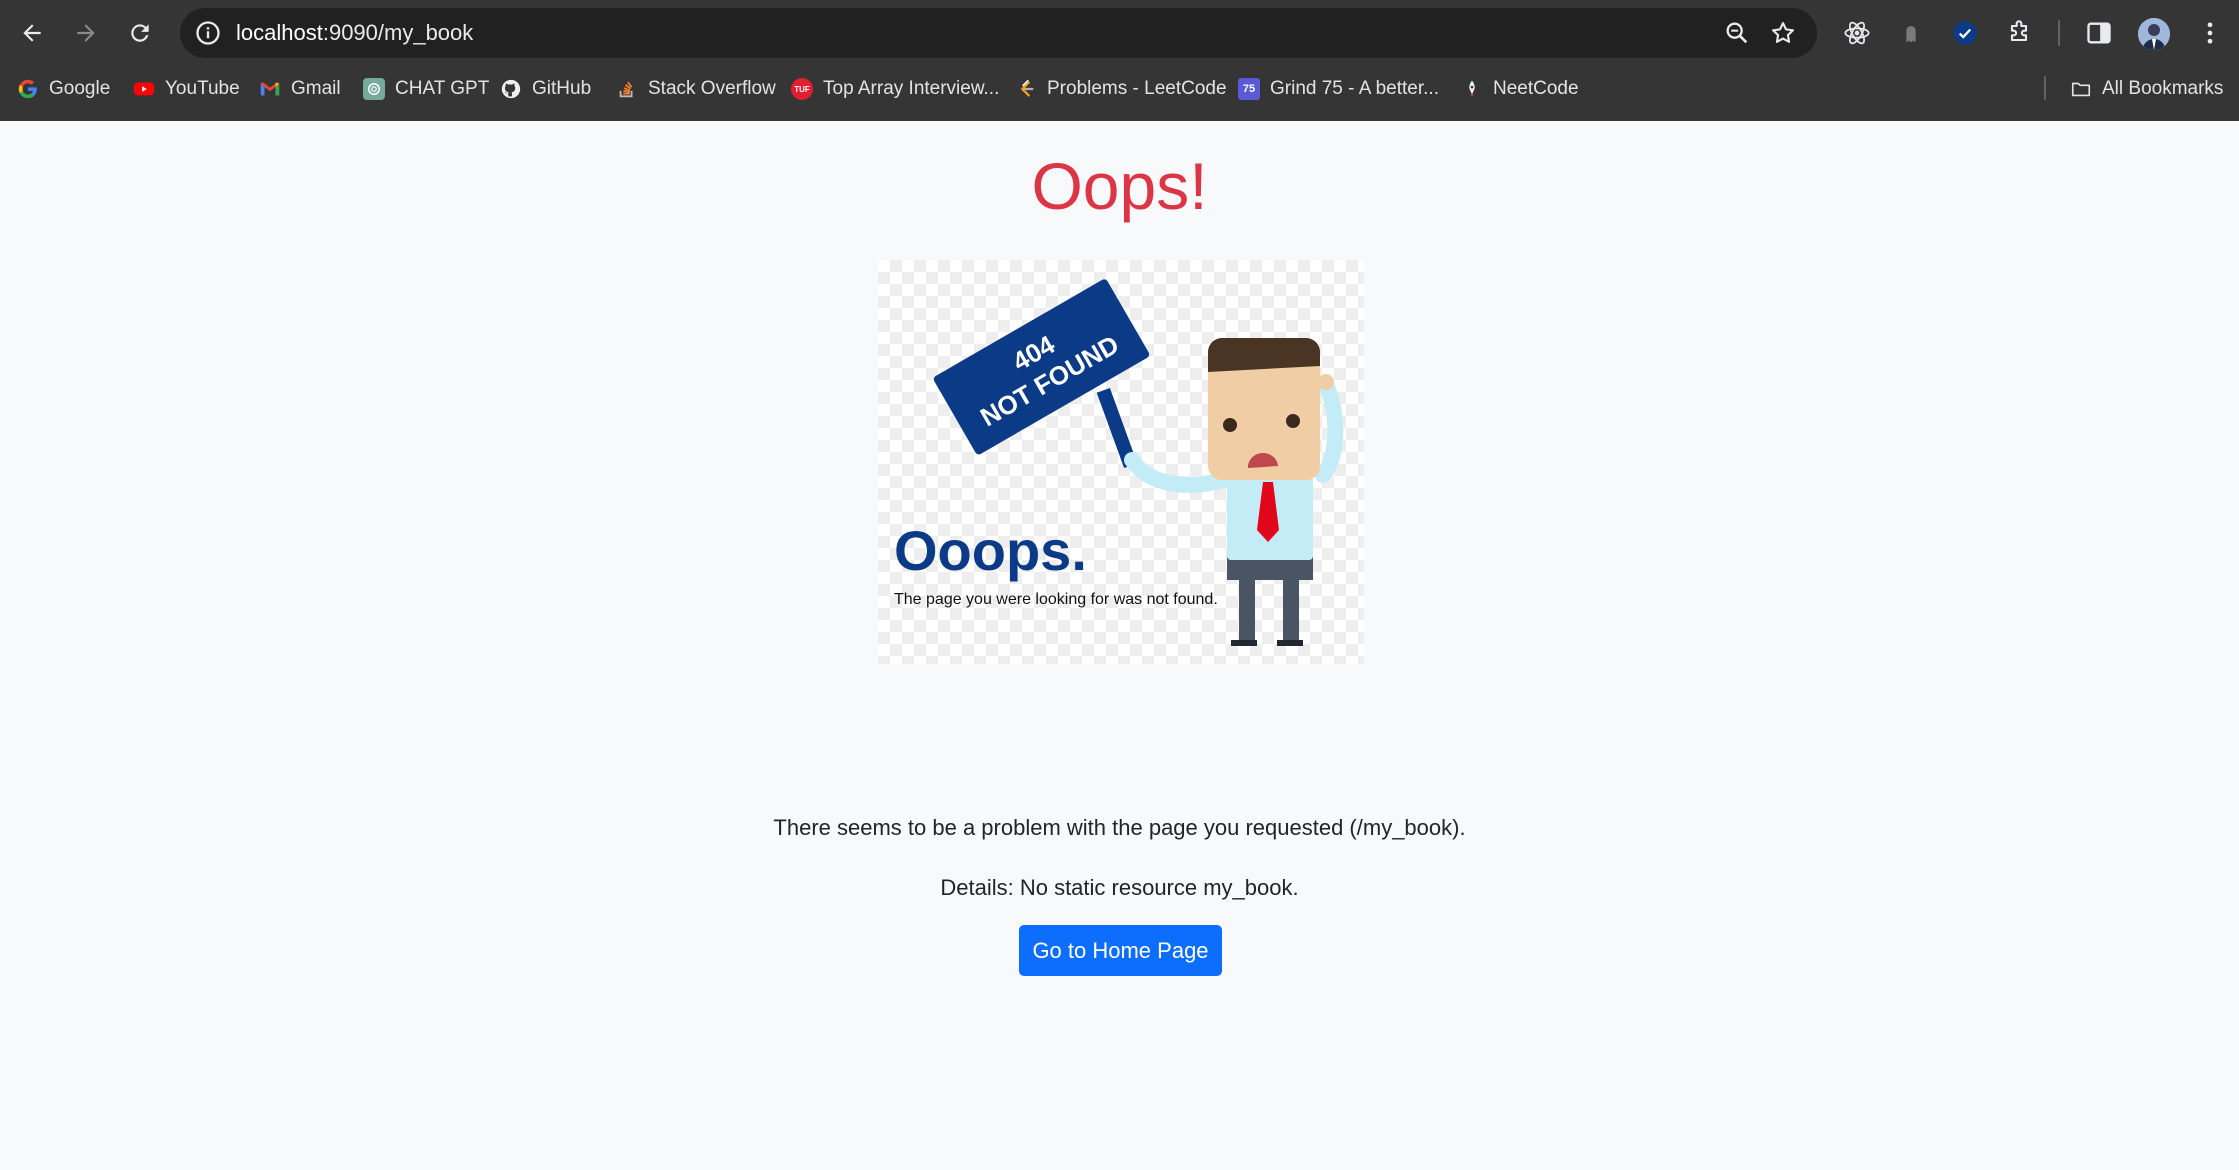  I want to click on left-shoe, so click(1244, 643).